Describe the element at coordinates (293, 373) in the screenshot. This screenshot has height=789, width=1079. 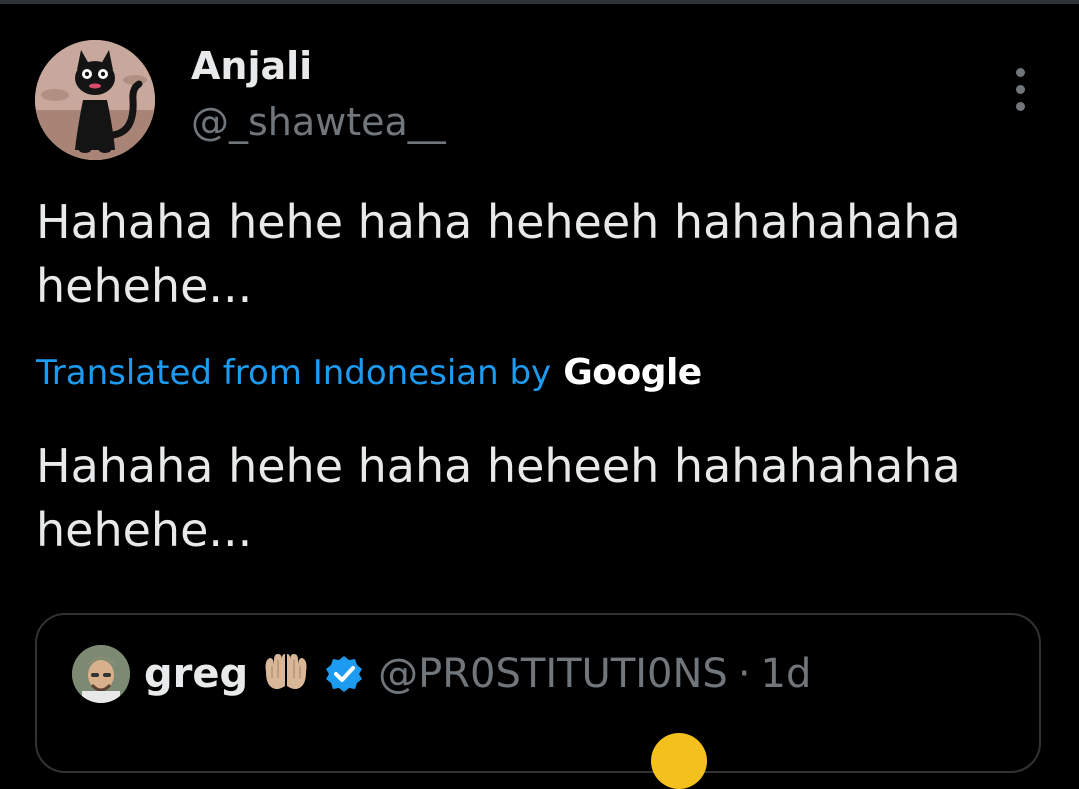
I see `translation-link: Translated from Indonesian by` at that location.